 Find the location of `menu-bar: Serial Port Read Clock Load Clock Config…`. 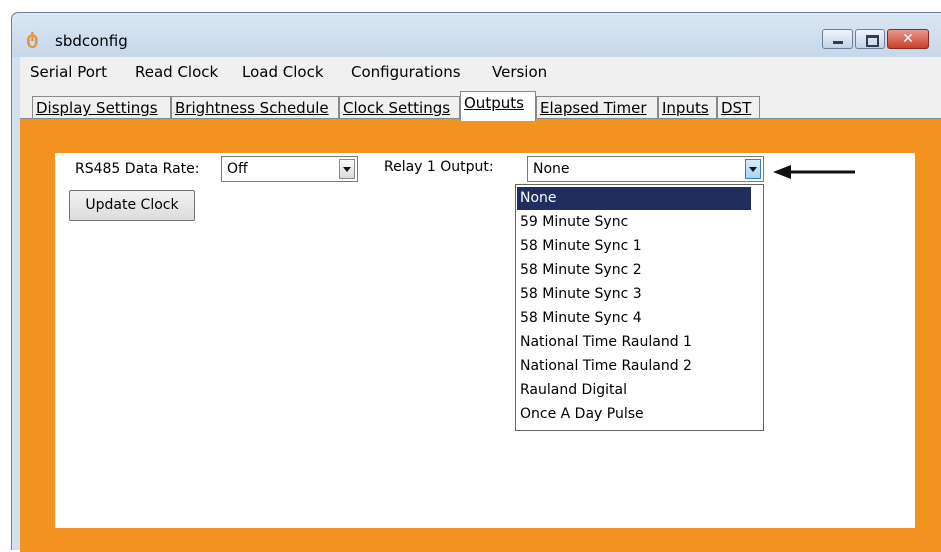

menu-bar: Serial Port Read Clock Load Clock Config… is located at coordinates (480, 72).